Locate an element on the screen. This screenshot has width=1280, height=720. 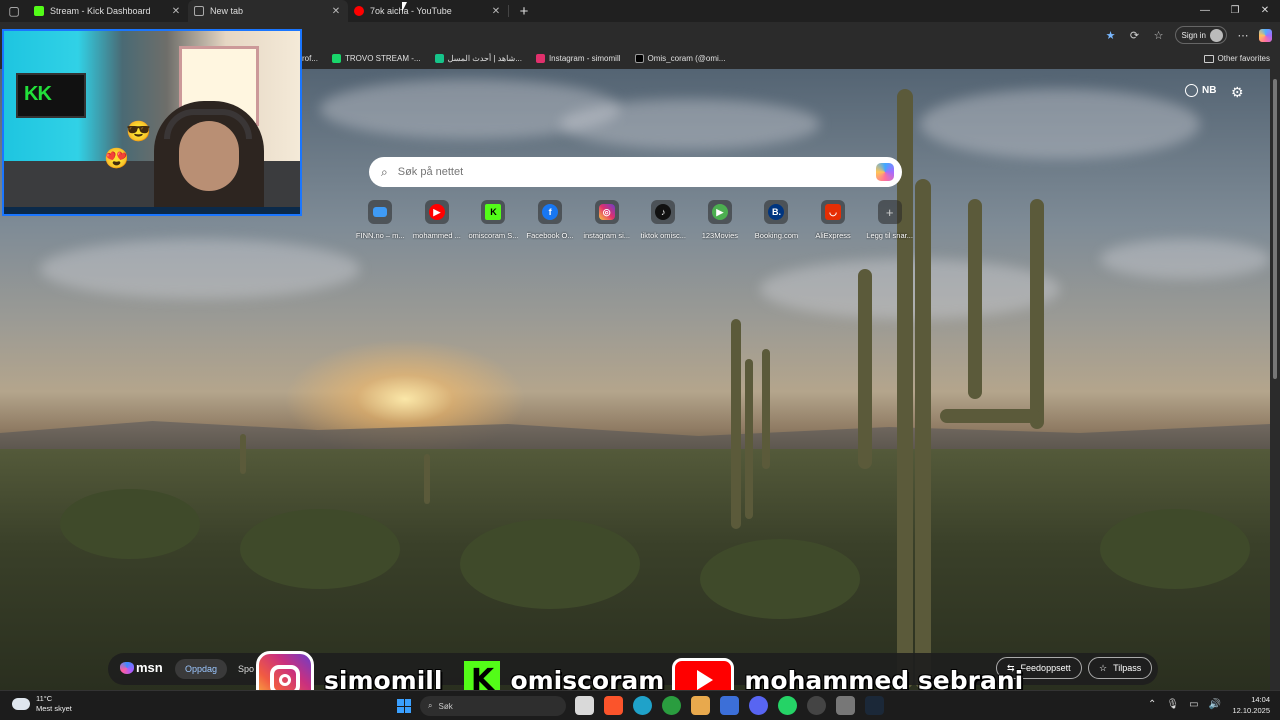
network-icon: ▭ is located at coordinates (1193, 704).